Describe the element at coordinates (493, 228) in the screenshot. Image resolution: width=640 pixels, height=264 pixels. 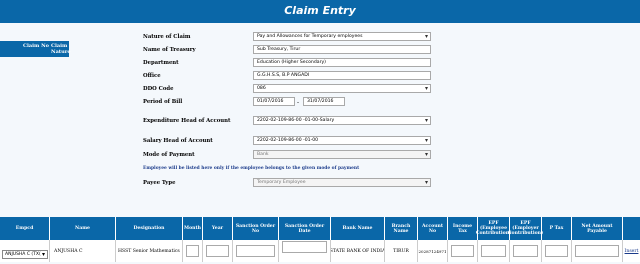
I see `col-epf-employee: EPF (Employee Contribution)` at that location.